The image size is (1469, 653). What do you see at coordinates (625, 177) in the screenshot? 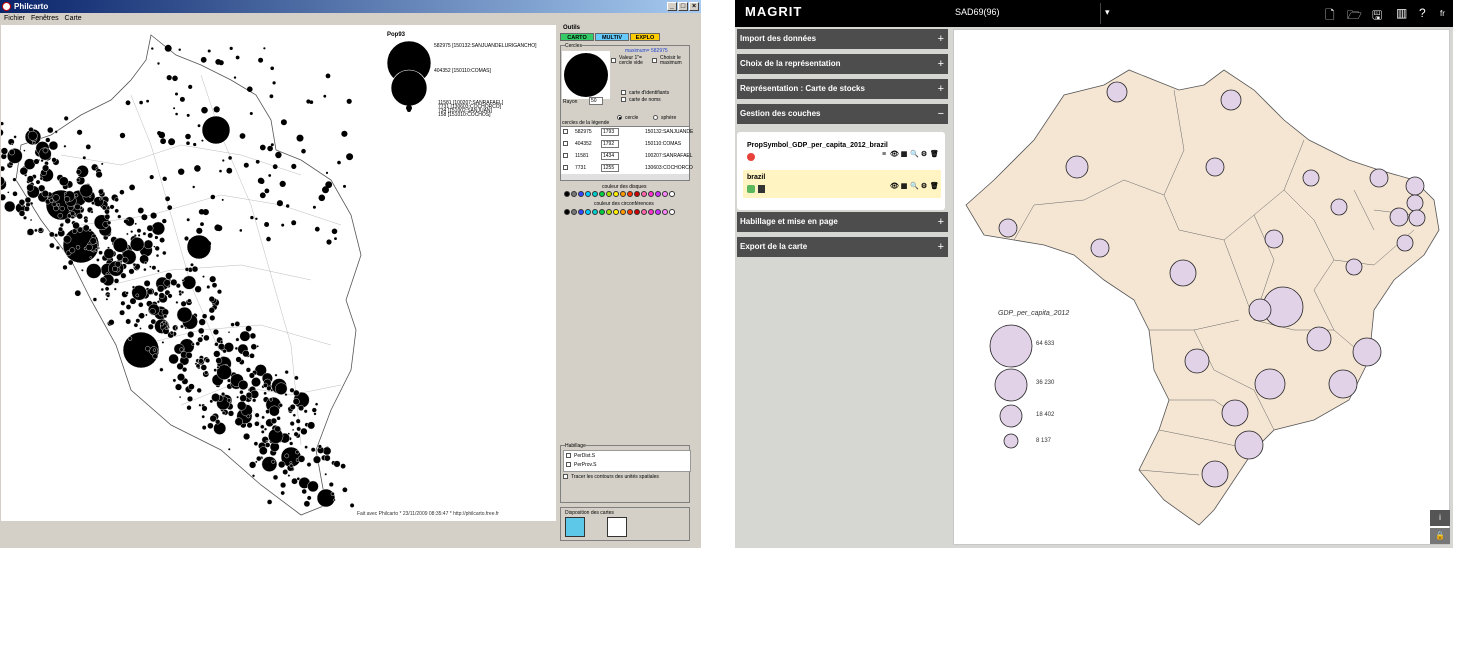
I see `legend-list-scrollbar` at bounding box center [625, 177].